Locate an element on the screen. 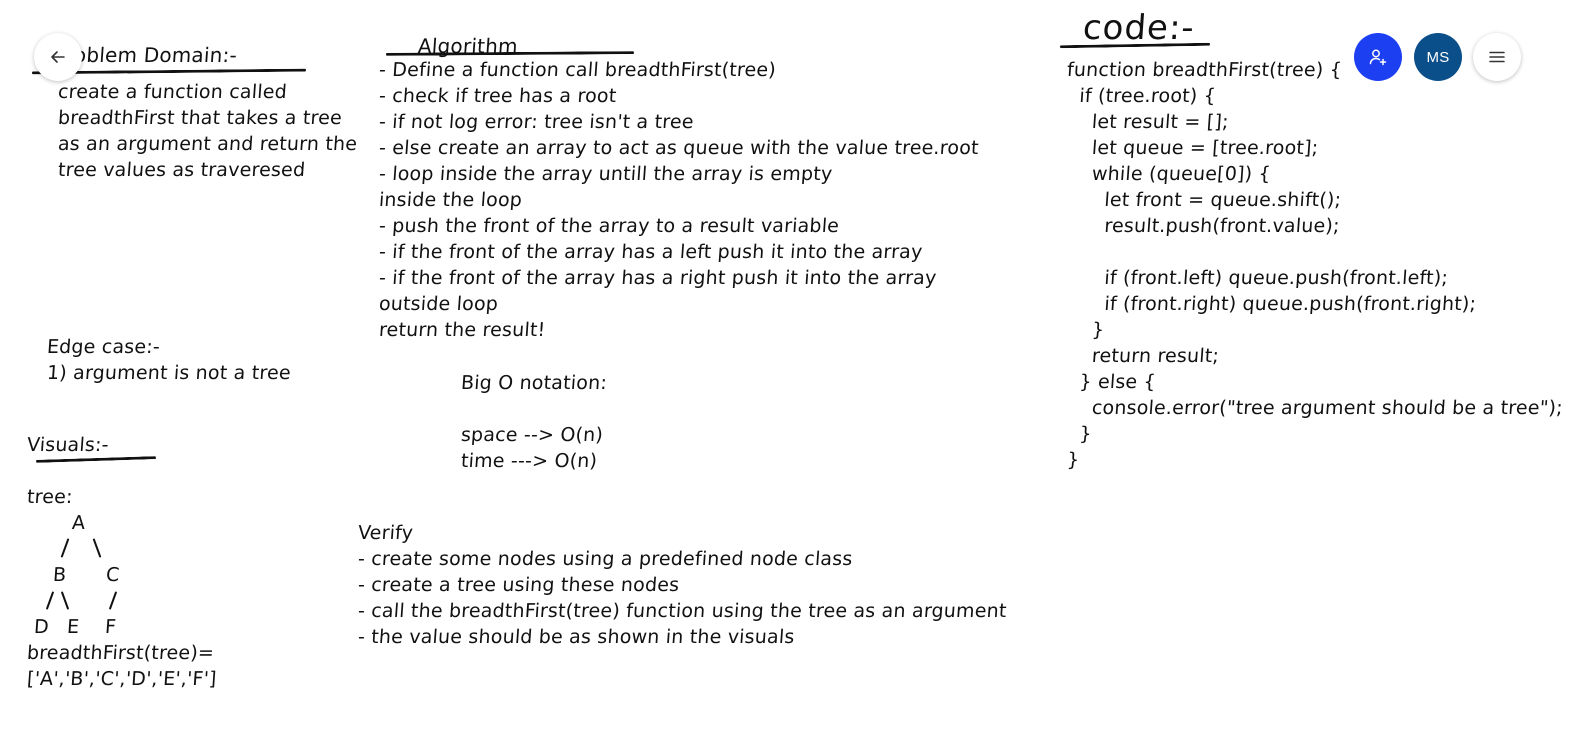 The width and height of the screenshot is (1587, 750). avatar-initials: MS is located at coordinates (1438, 57).